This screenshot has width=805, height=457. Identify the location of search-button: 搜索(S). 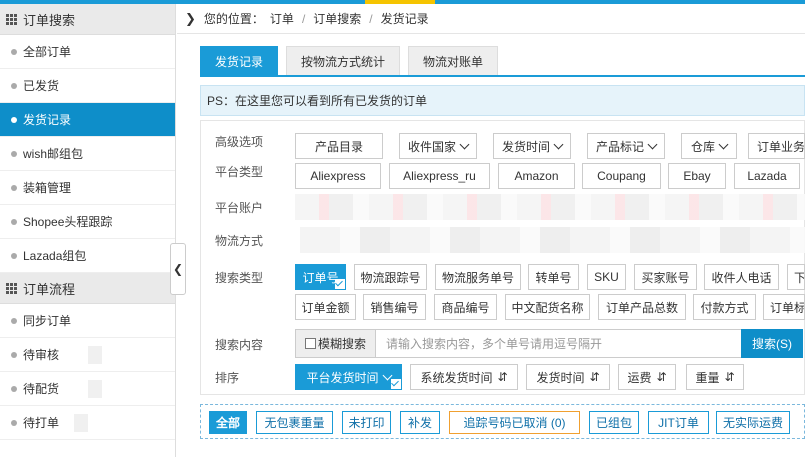
(772, 343).